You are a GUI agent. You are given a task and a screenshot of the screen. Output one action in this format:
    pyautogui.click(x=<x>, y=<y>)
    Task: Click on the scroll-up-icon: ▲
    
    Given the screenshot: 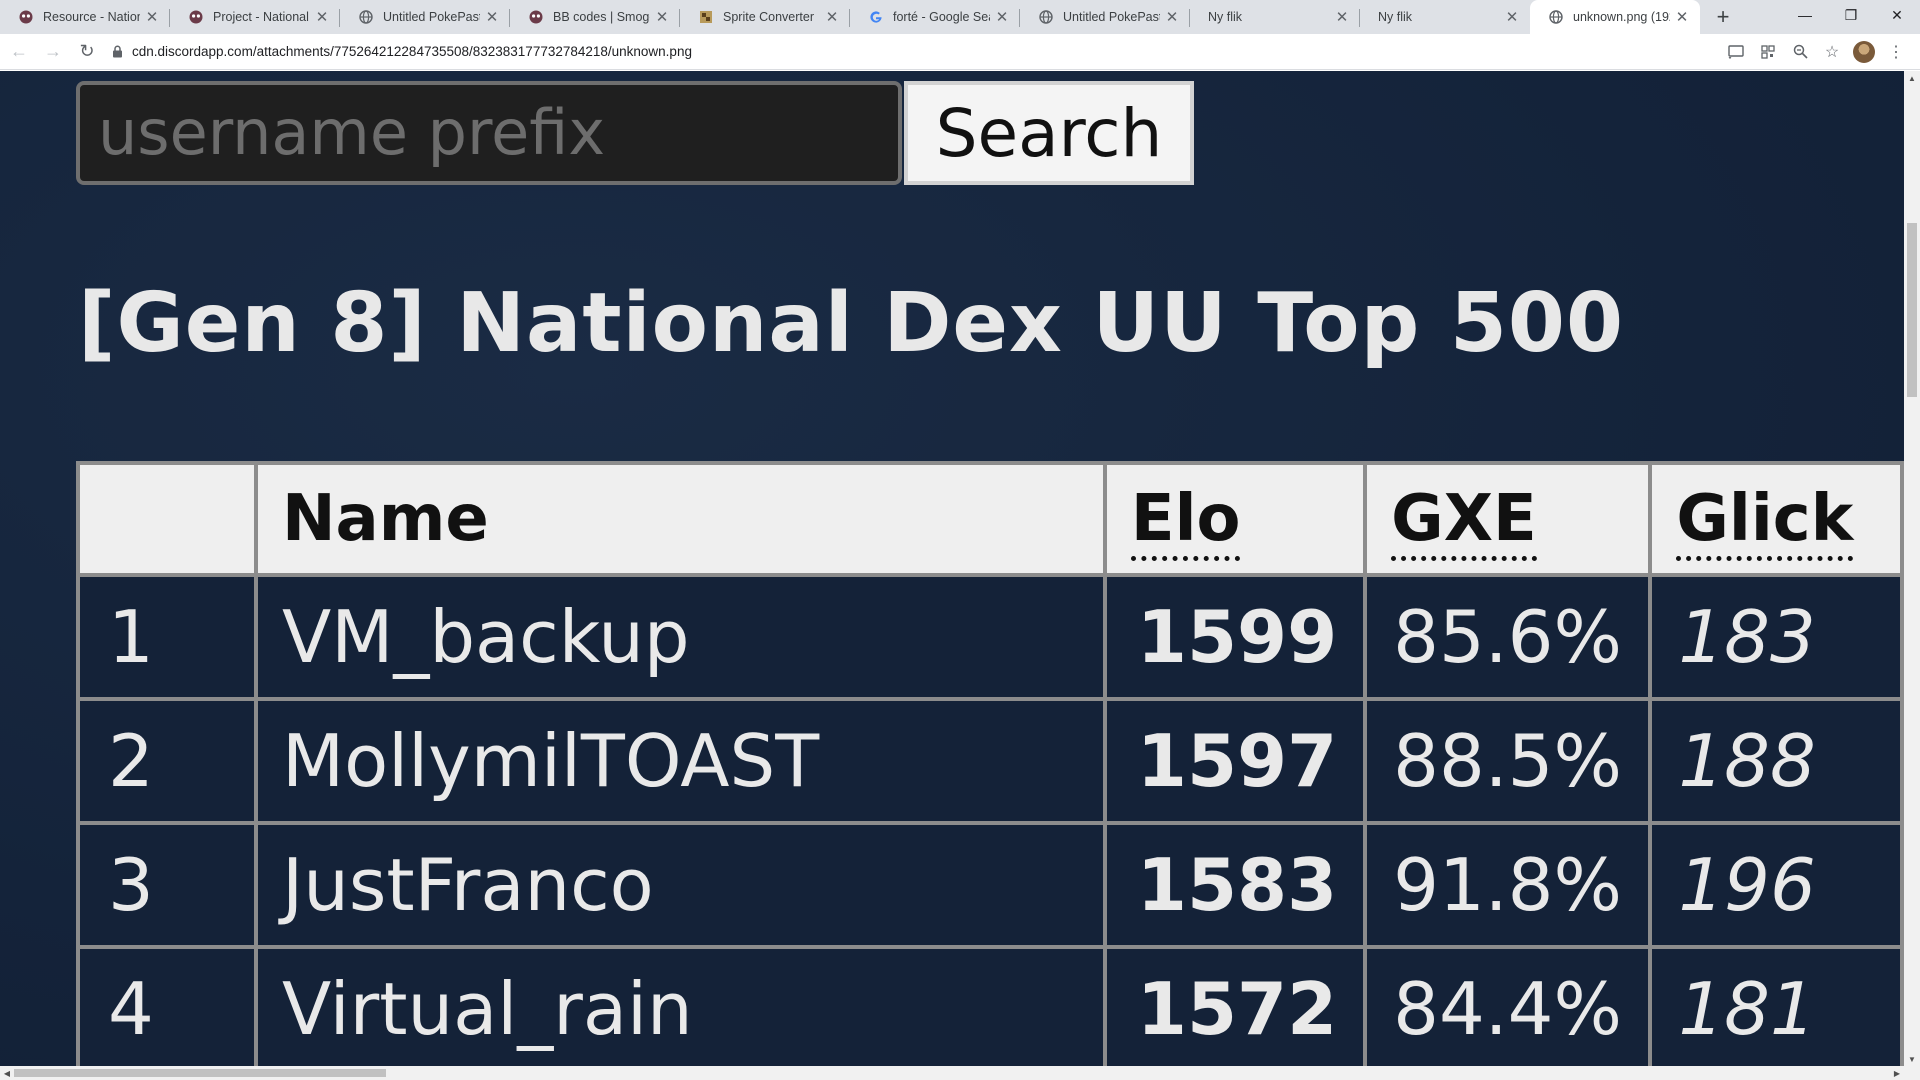 What is the action you would take?
    pyautogui.click(x=1912, y=78)
    